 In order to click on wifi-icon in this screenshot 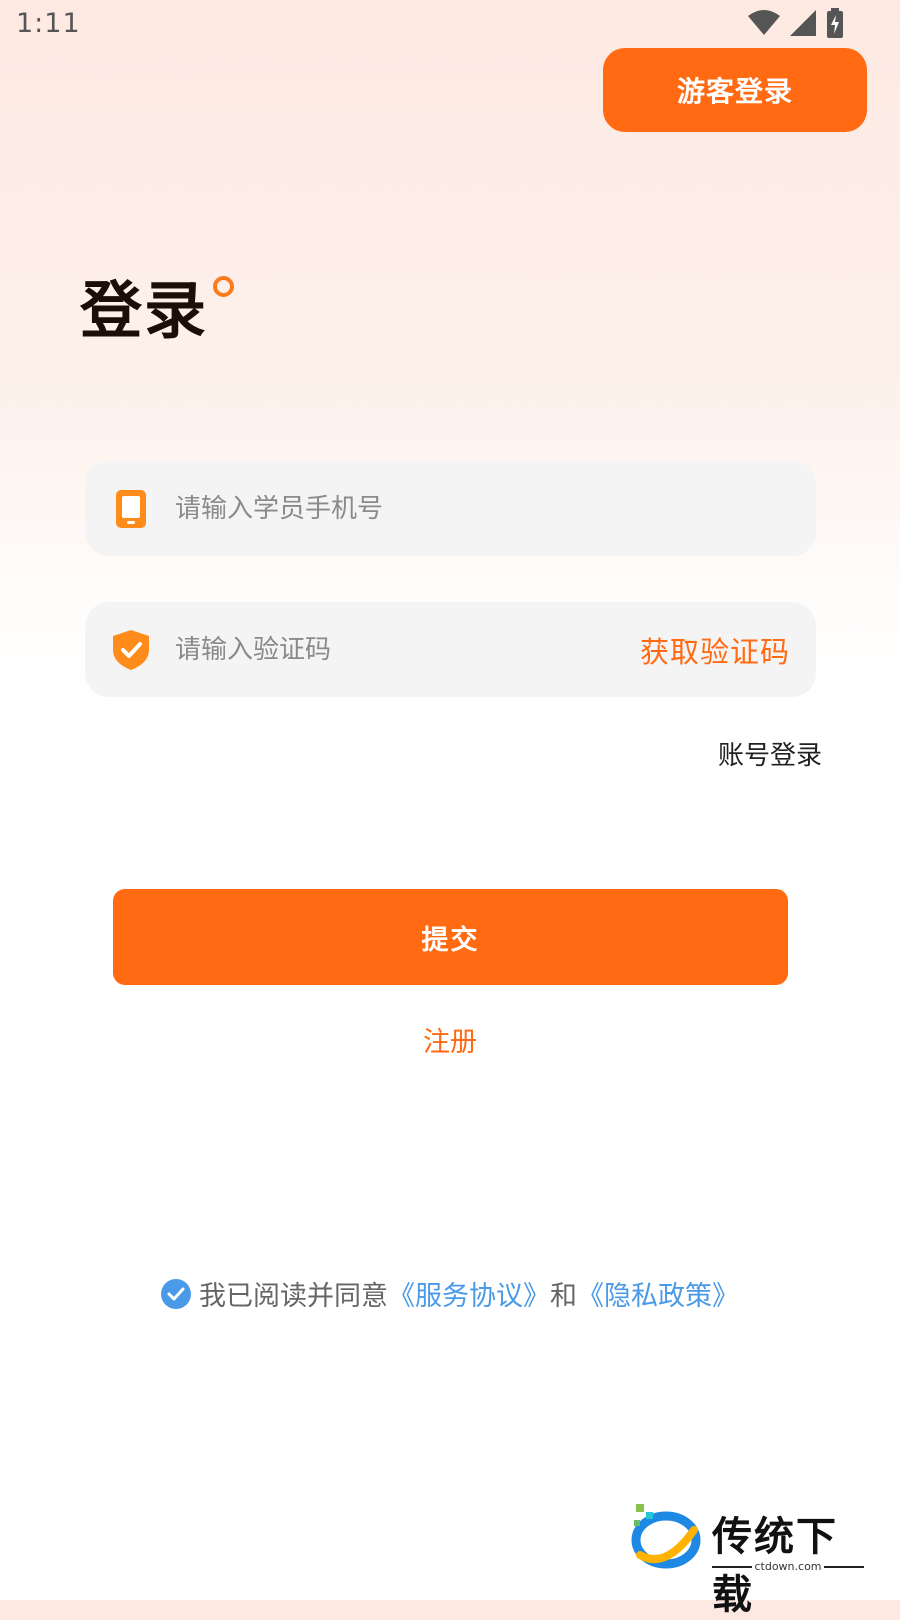, I will do `click(764, 22)`.